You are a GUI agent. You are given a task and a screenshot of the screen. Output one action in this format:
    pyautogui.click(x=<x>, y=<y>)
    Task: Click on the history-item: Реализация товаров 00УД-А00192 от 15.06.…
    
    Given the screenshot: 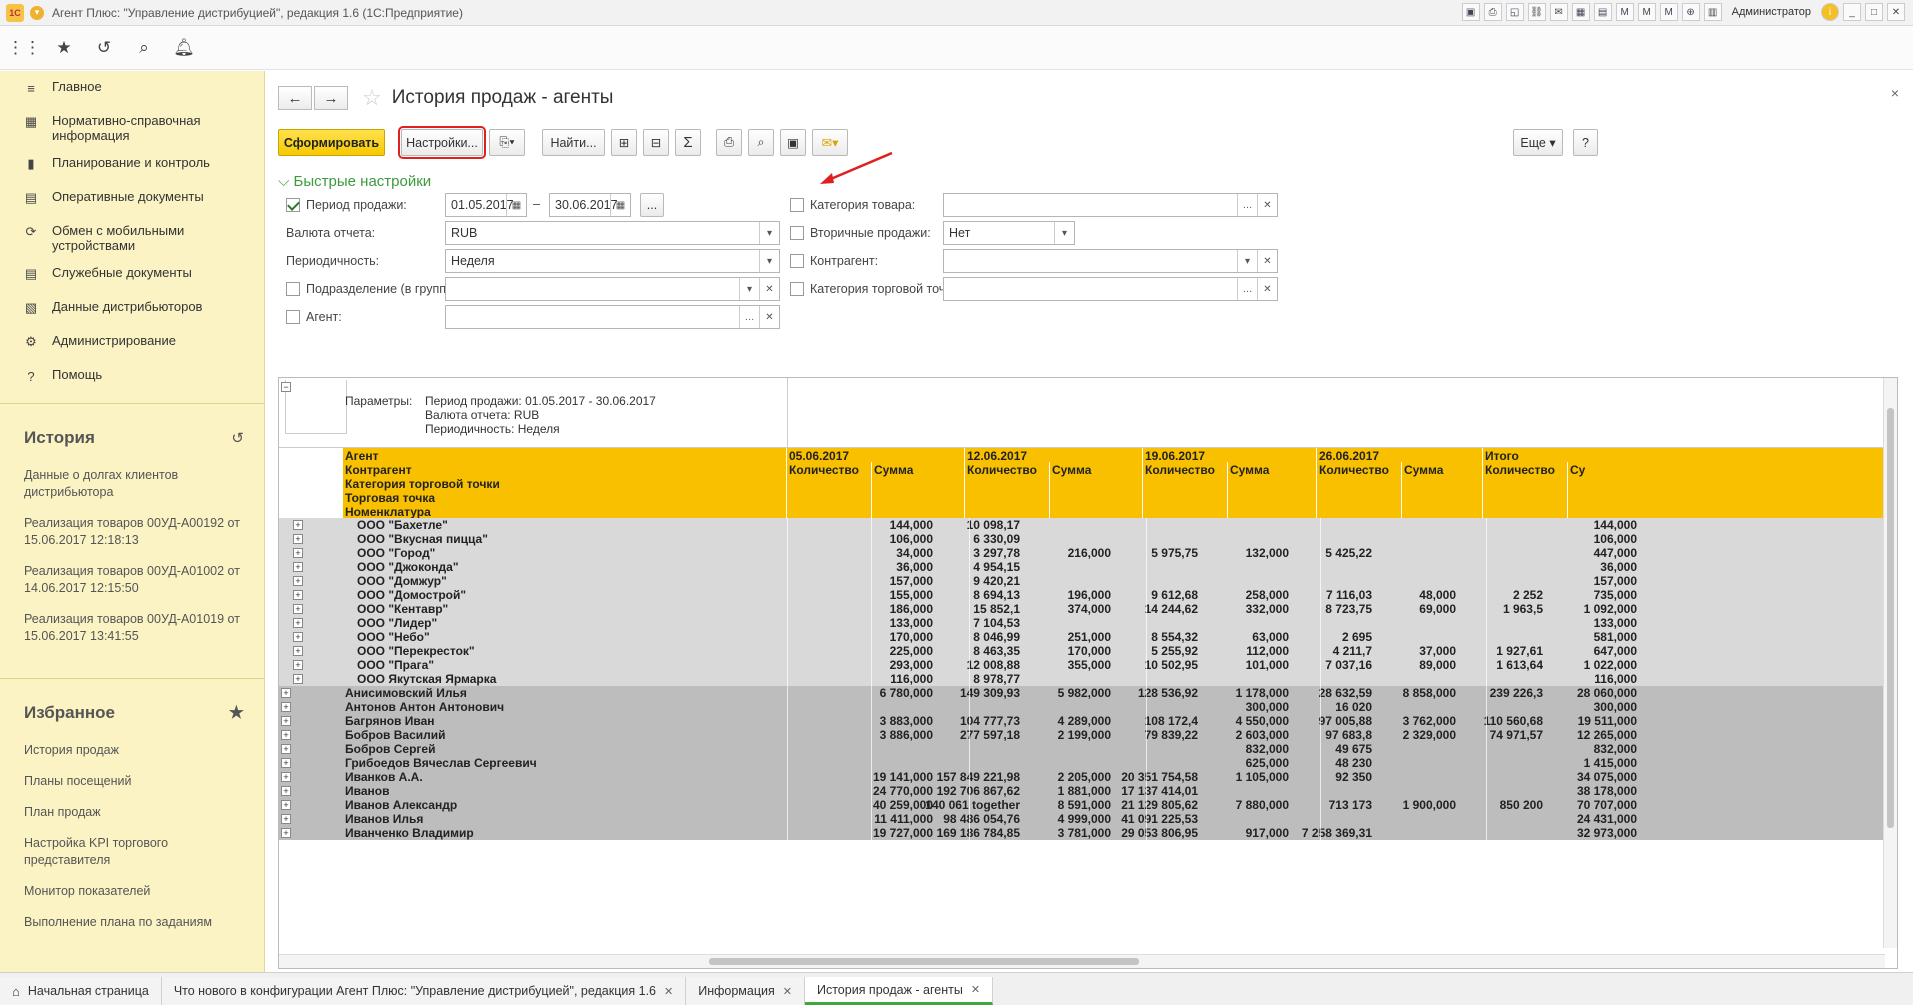 What is the action you would take?
    pyautogui.click(x=132, y=532)
    